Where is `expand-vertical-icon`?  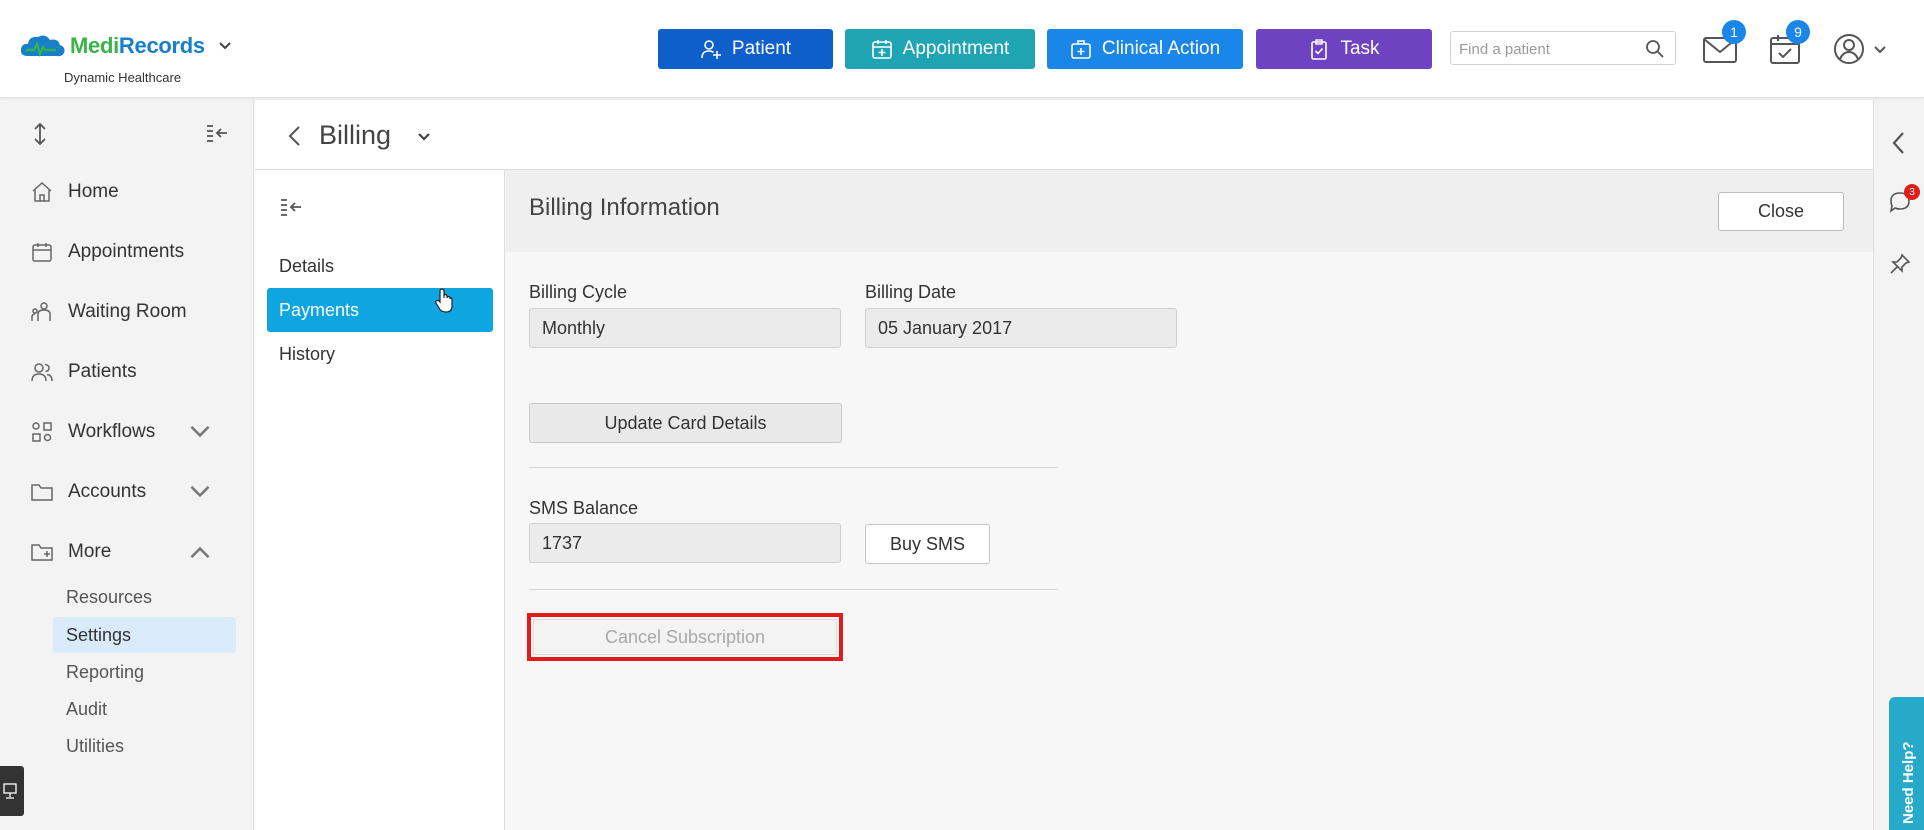
expand-vertical-icon is located at coordinates (40, 134).